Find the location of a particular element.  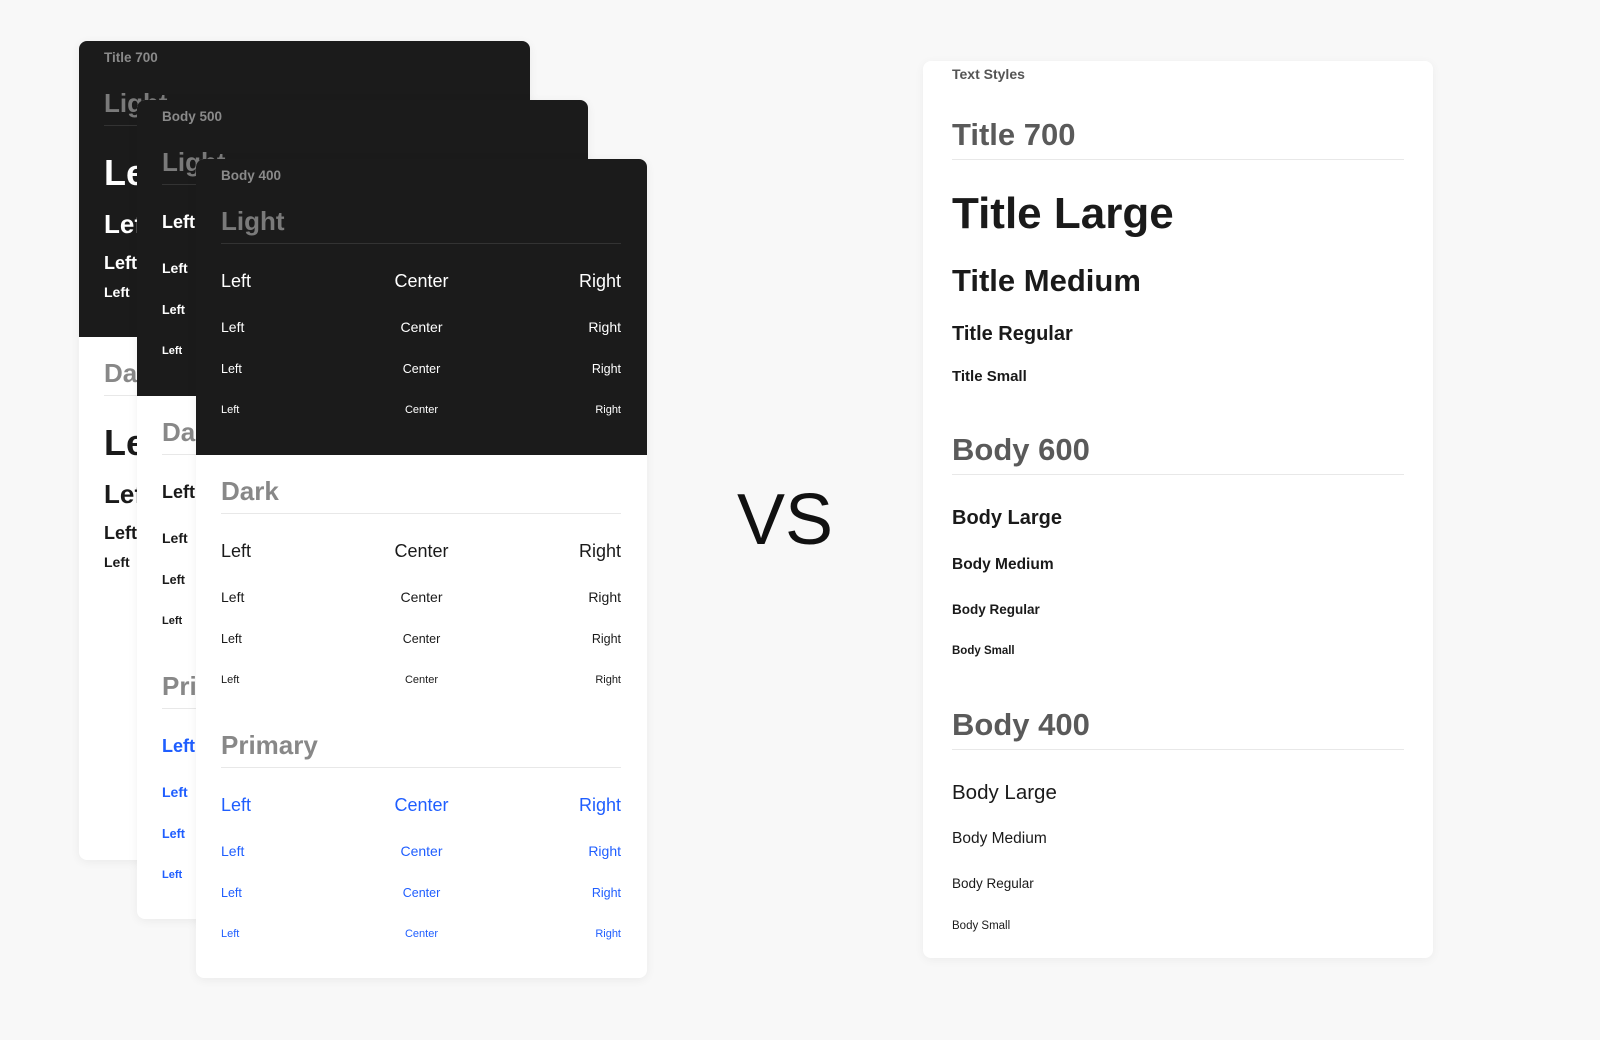

group-heading: Title 700 is located at coordinates (1014, 134).